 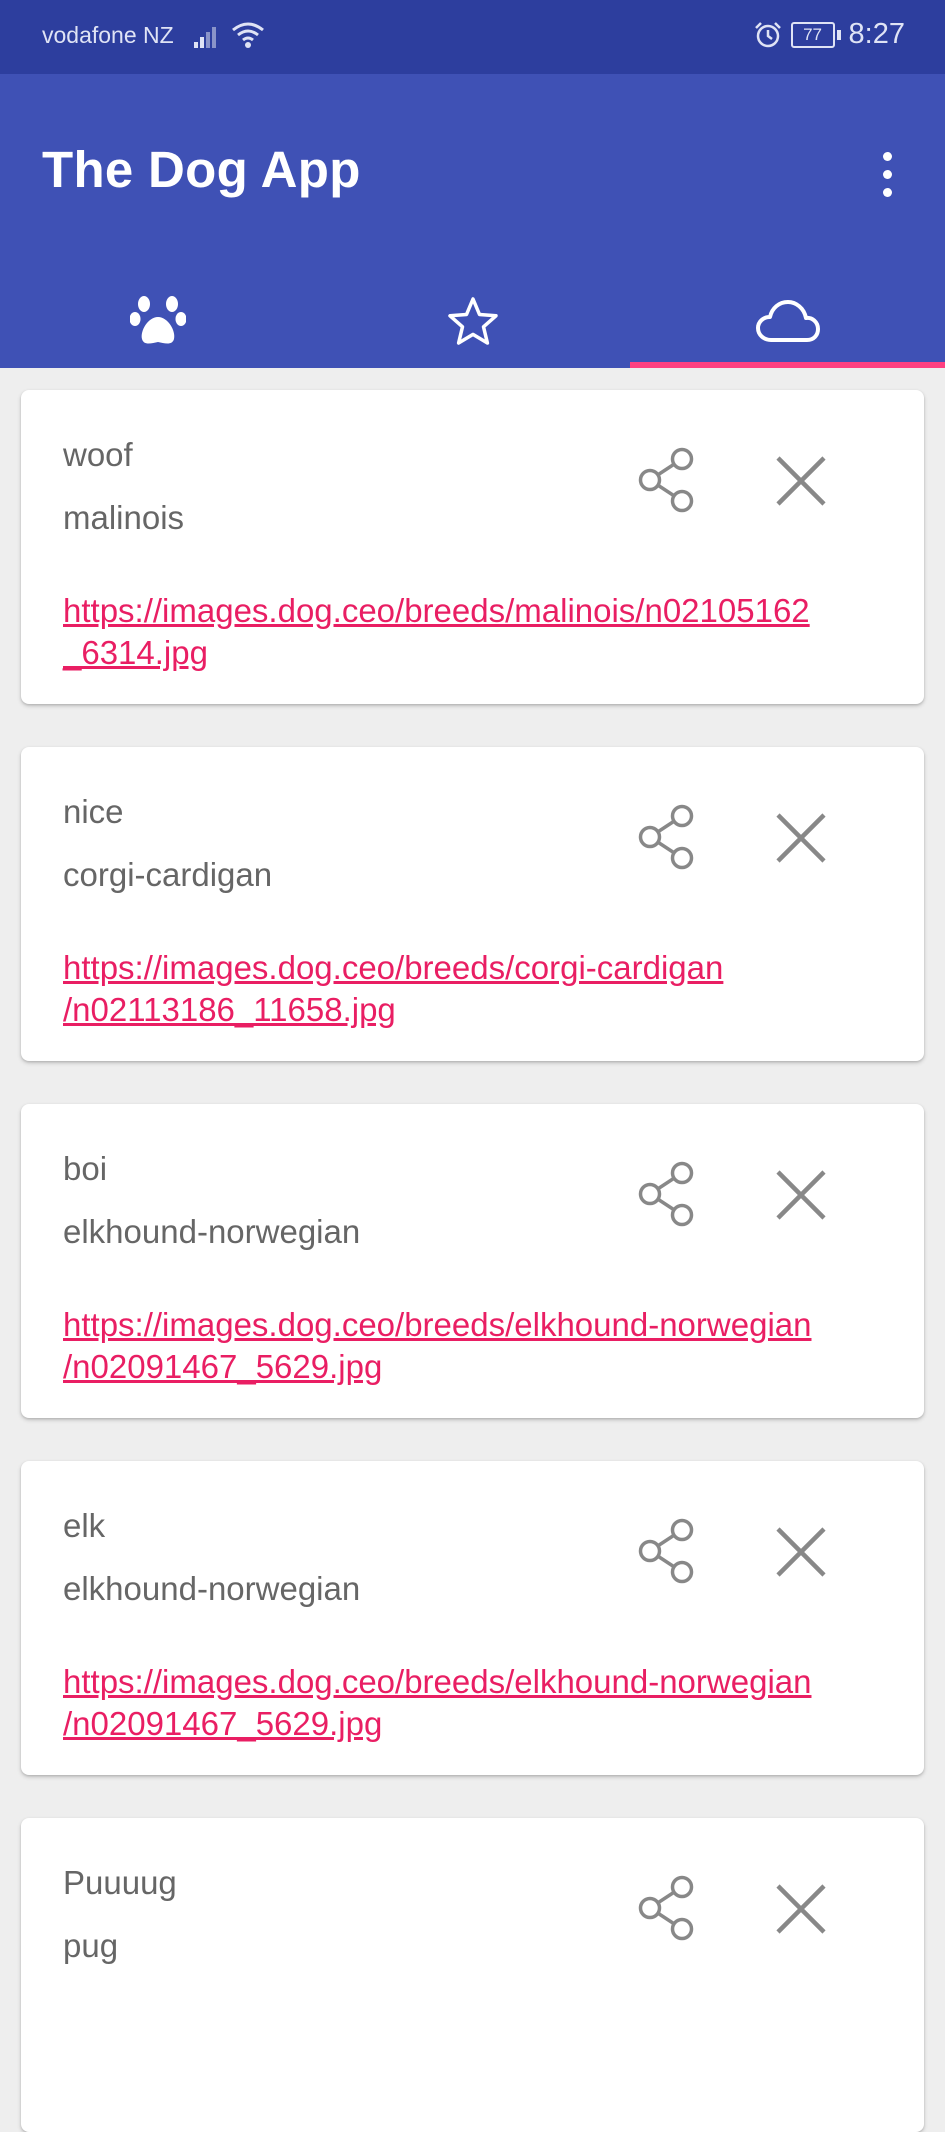 I want to click on star-outline-icon, so click(x=472, y=321).